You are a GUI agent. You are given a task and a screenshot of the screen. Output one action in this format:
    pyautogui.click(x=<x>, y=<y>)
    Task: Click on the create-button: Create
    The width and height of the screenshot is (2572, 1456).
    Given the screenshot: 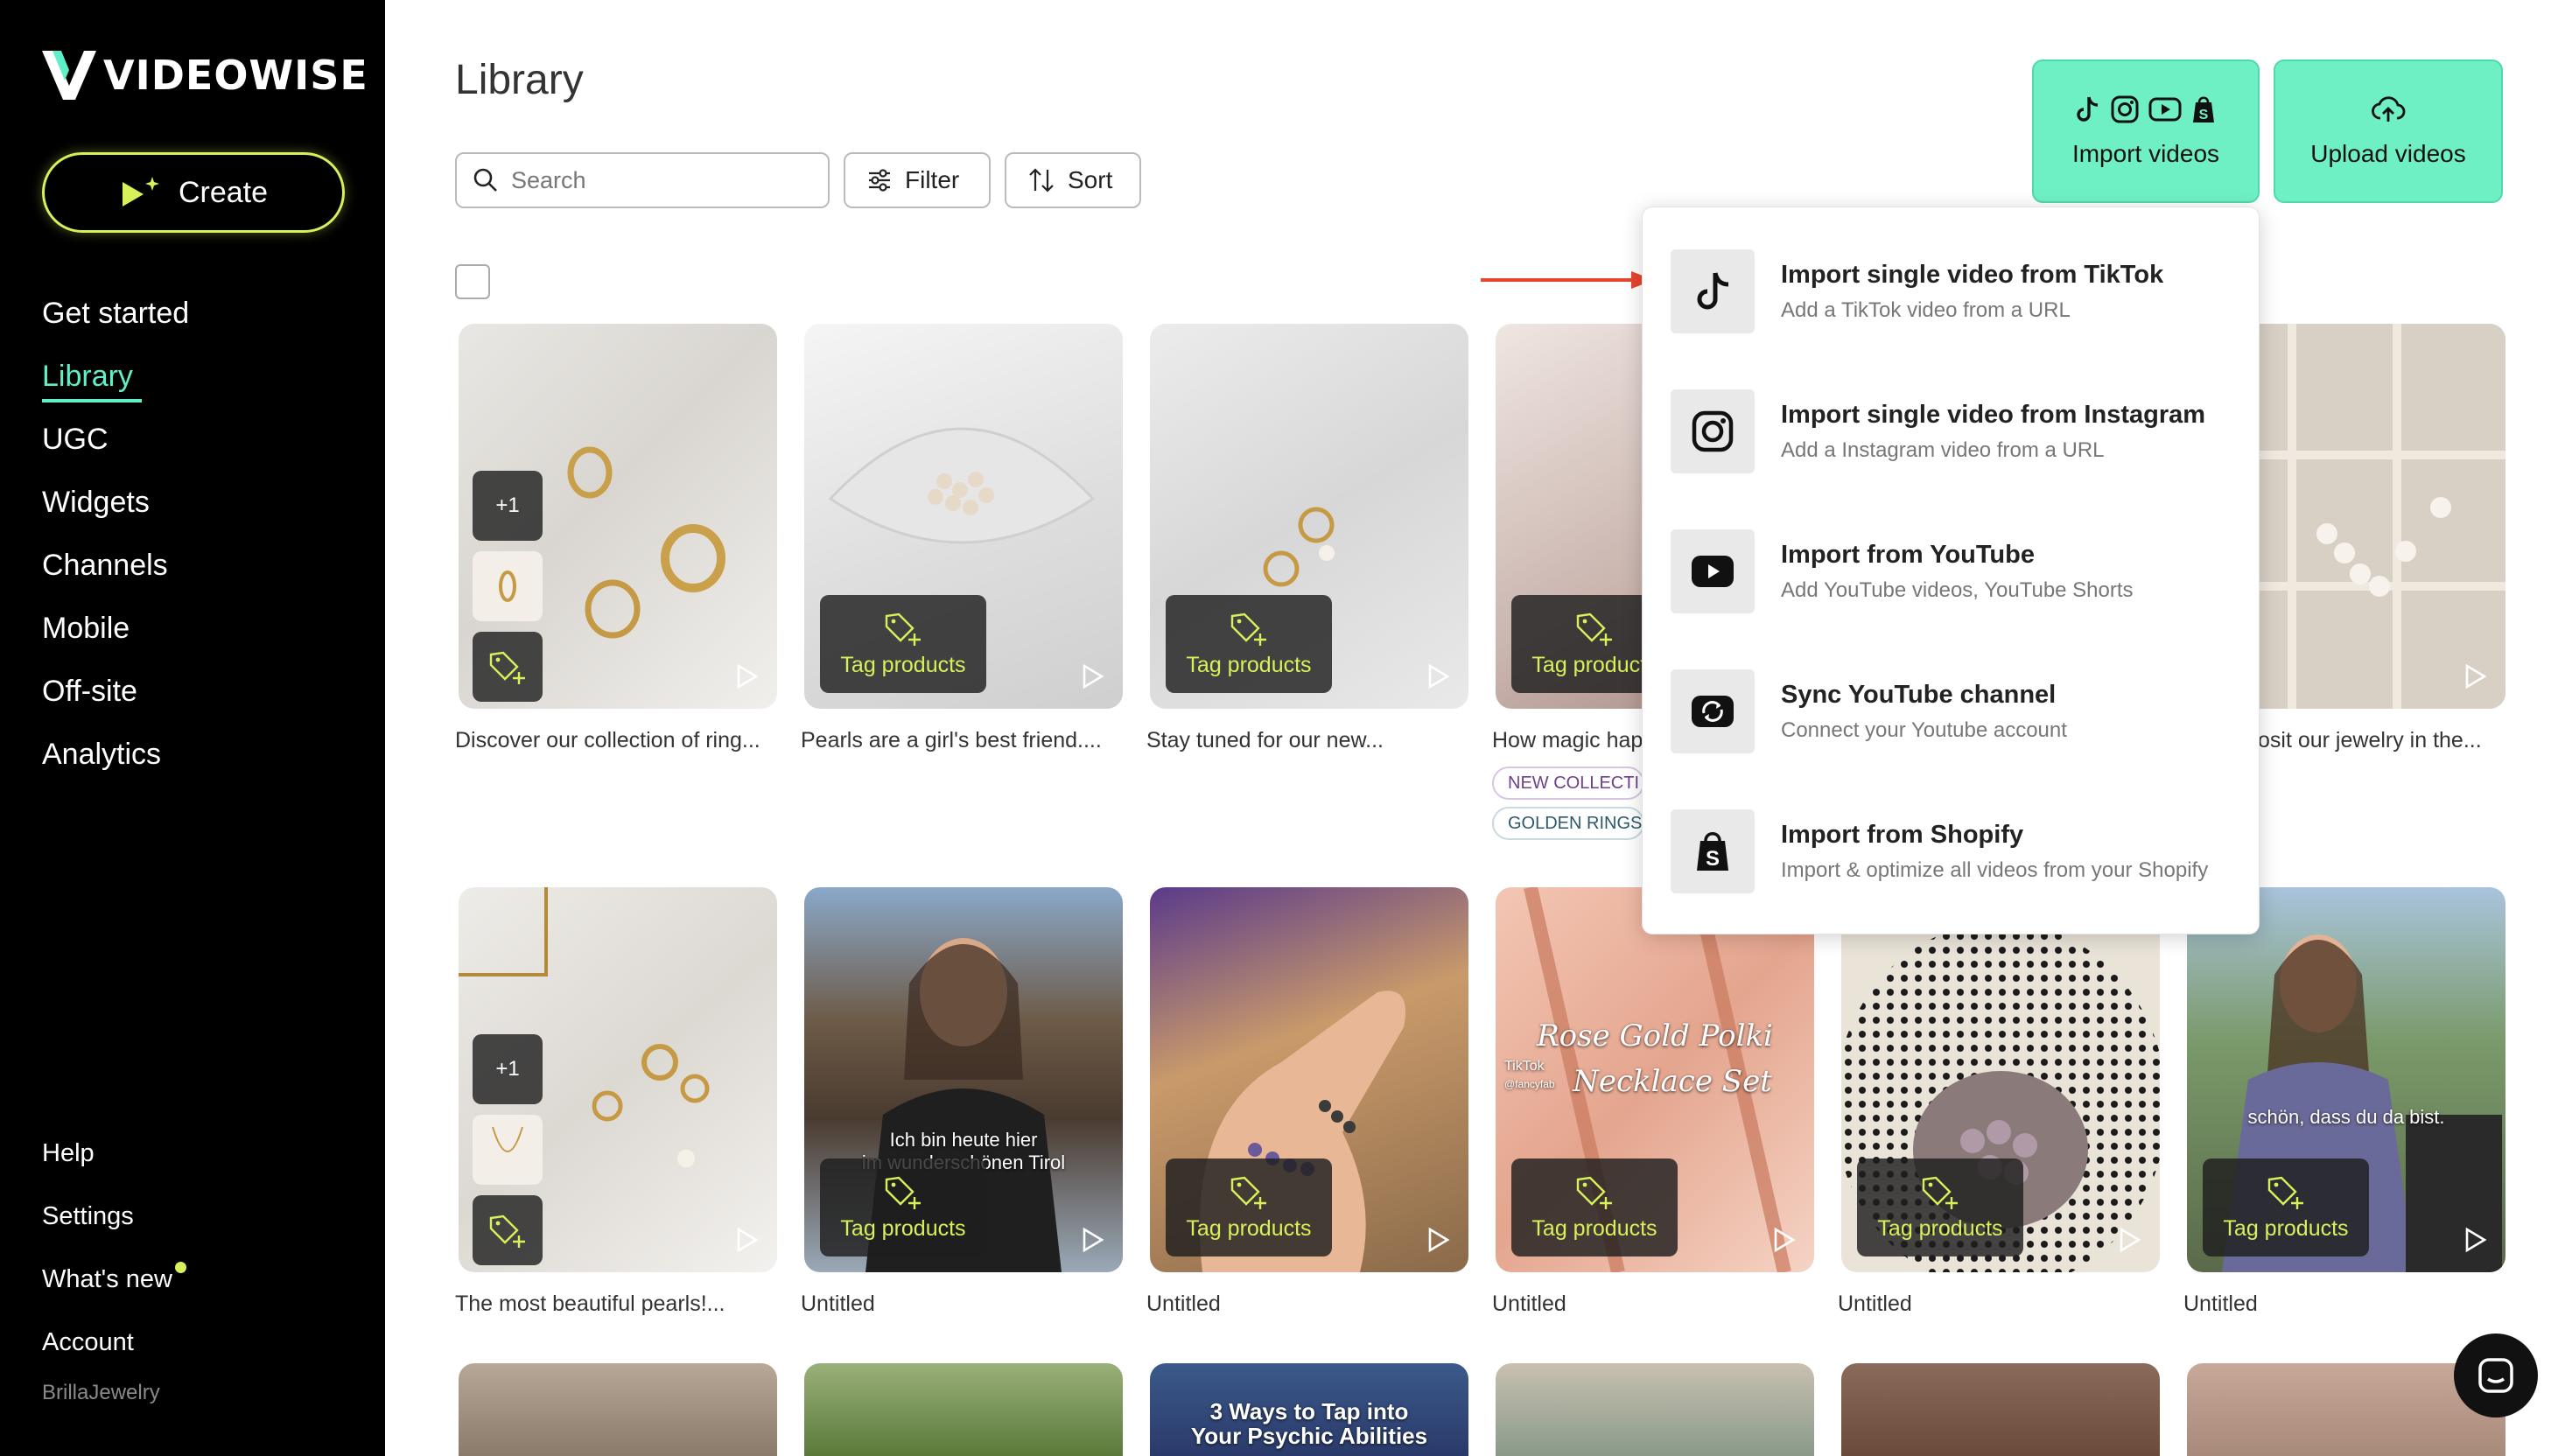 What is the action you would take?
    pyautogui.click(x=193, y=192)
    